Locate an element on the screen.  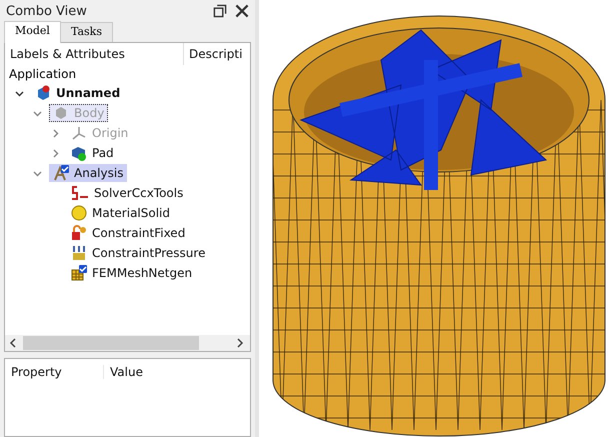
tab: Model is located at coordinates (32, 32).